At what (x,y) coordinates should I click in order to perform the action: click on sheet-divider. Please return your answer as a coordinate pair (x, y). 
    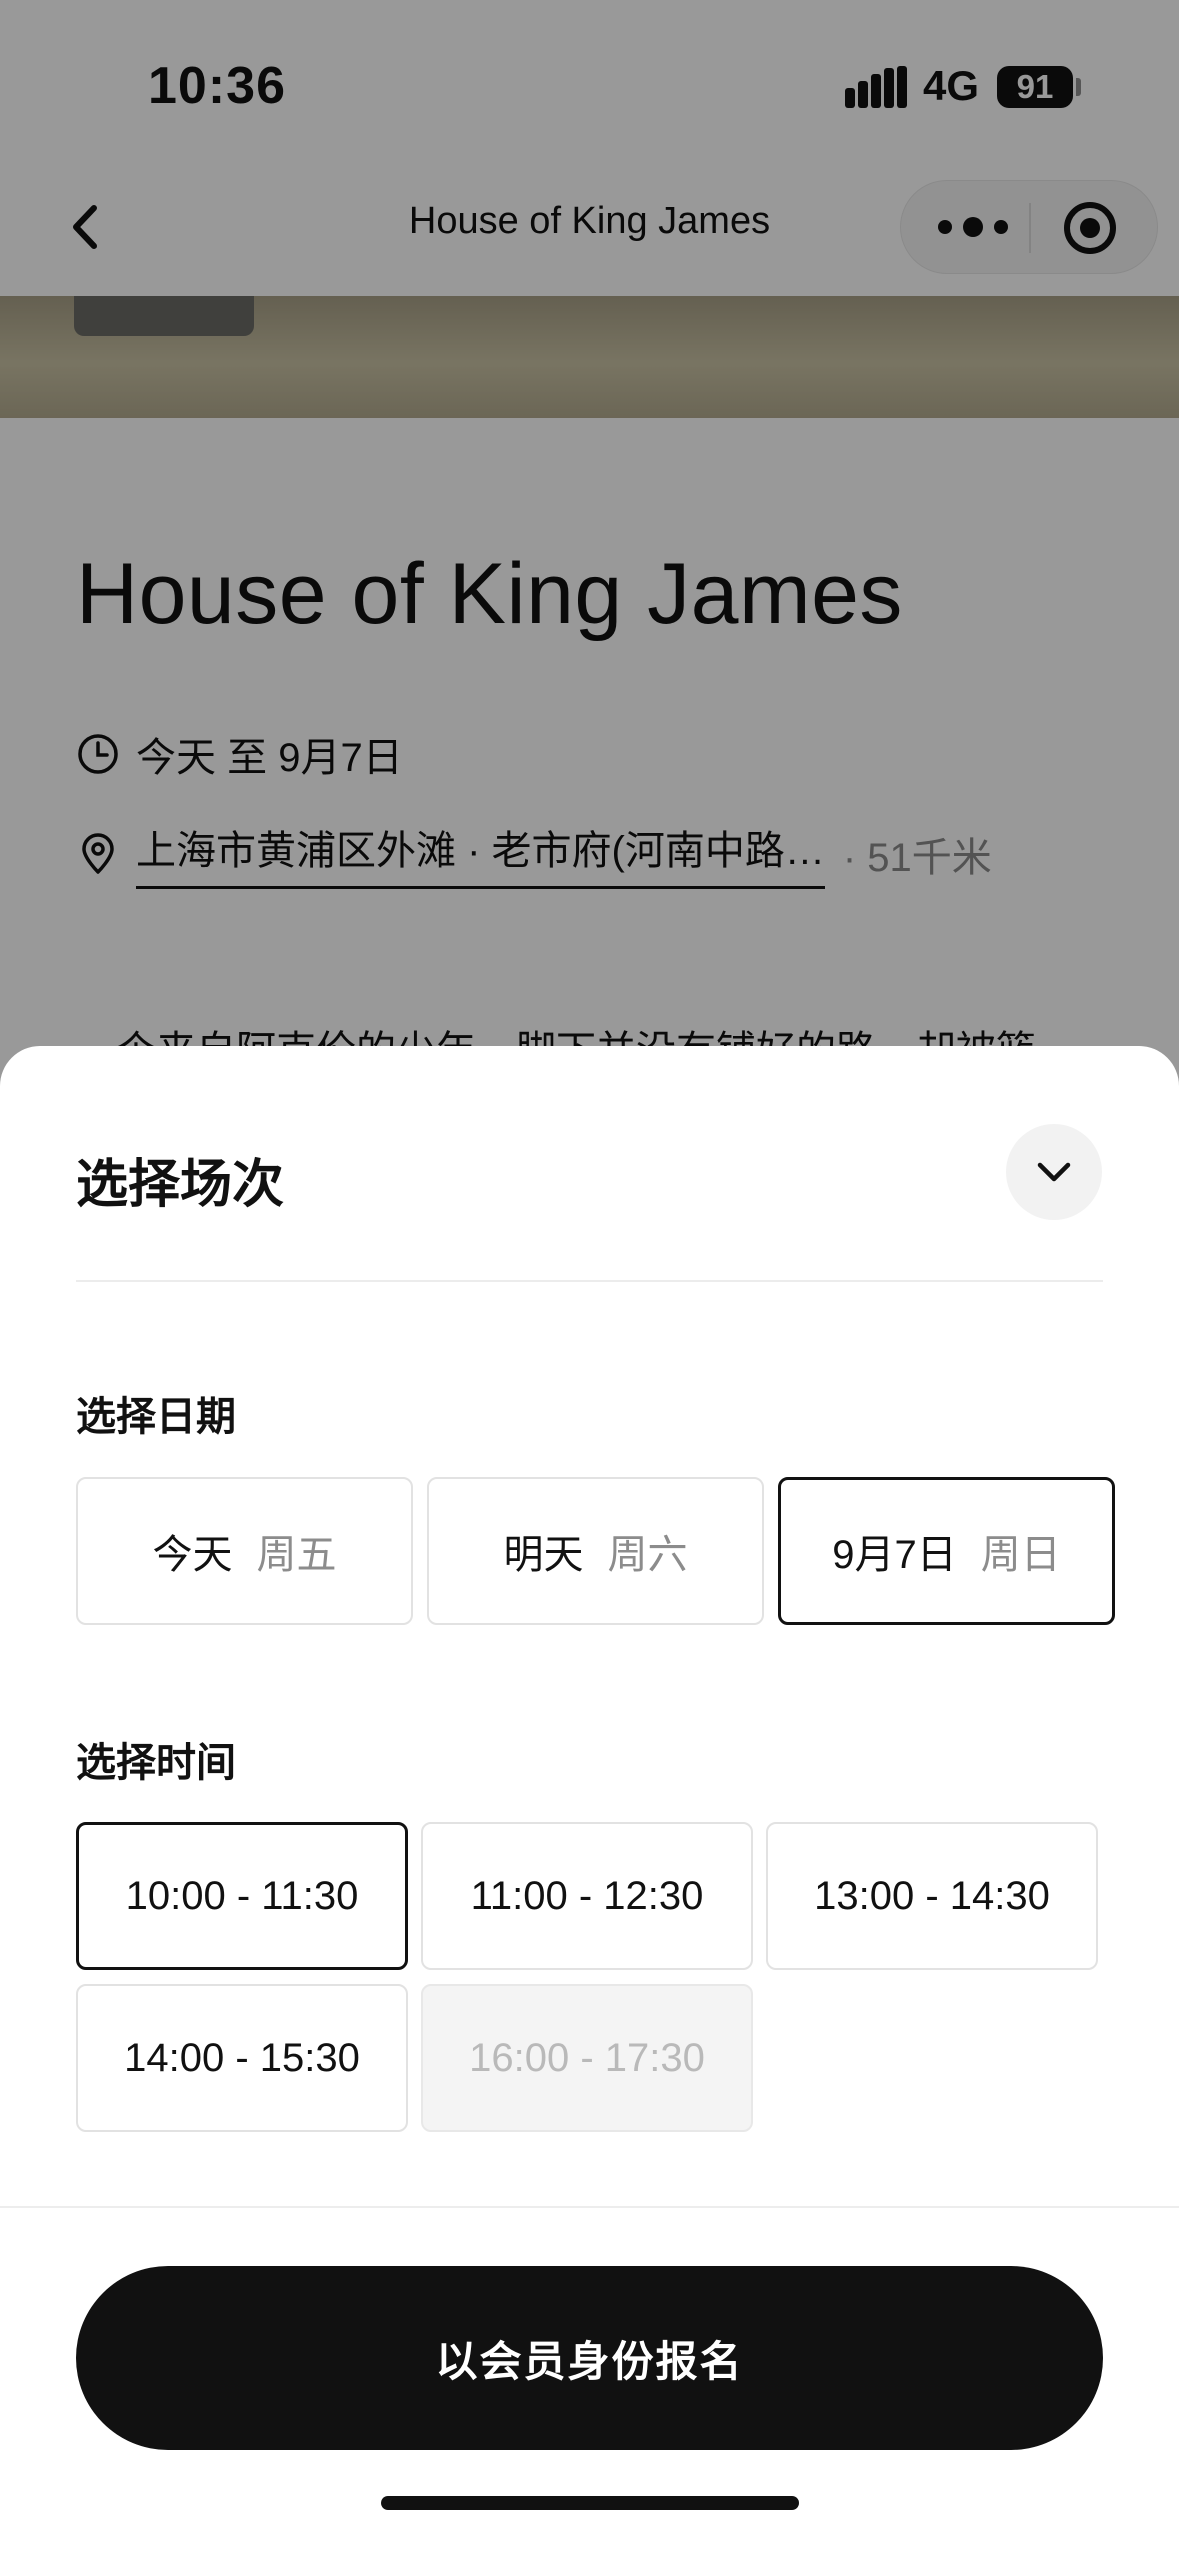
    Looking at the image, I should click on (589, 1281).